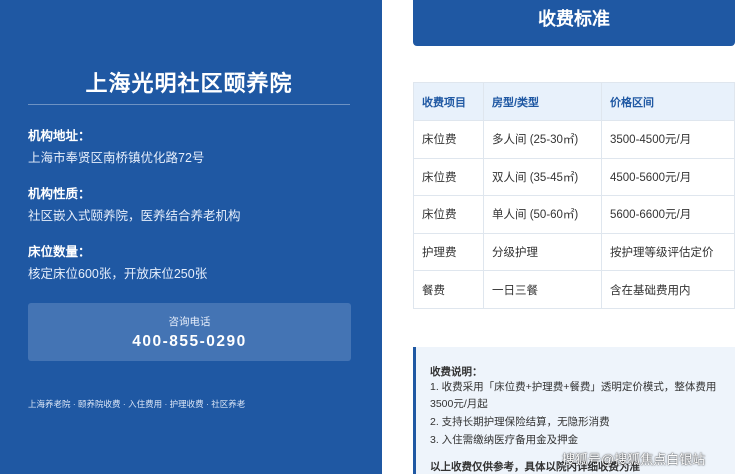 This screenshot has width=740, height=474. What do you see at coordinates (116, 158) in the screenshot?
I see `address-value: 上海市奉贤区南桥镇优化路72号` at bounding box center [116, 158].